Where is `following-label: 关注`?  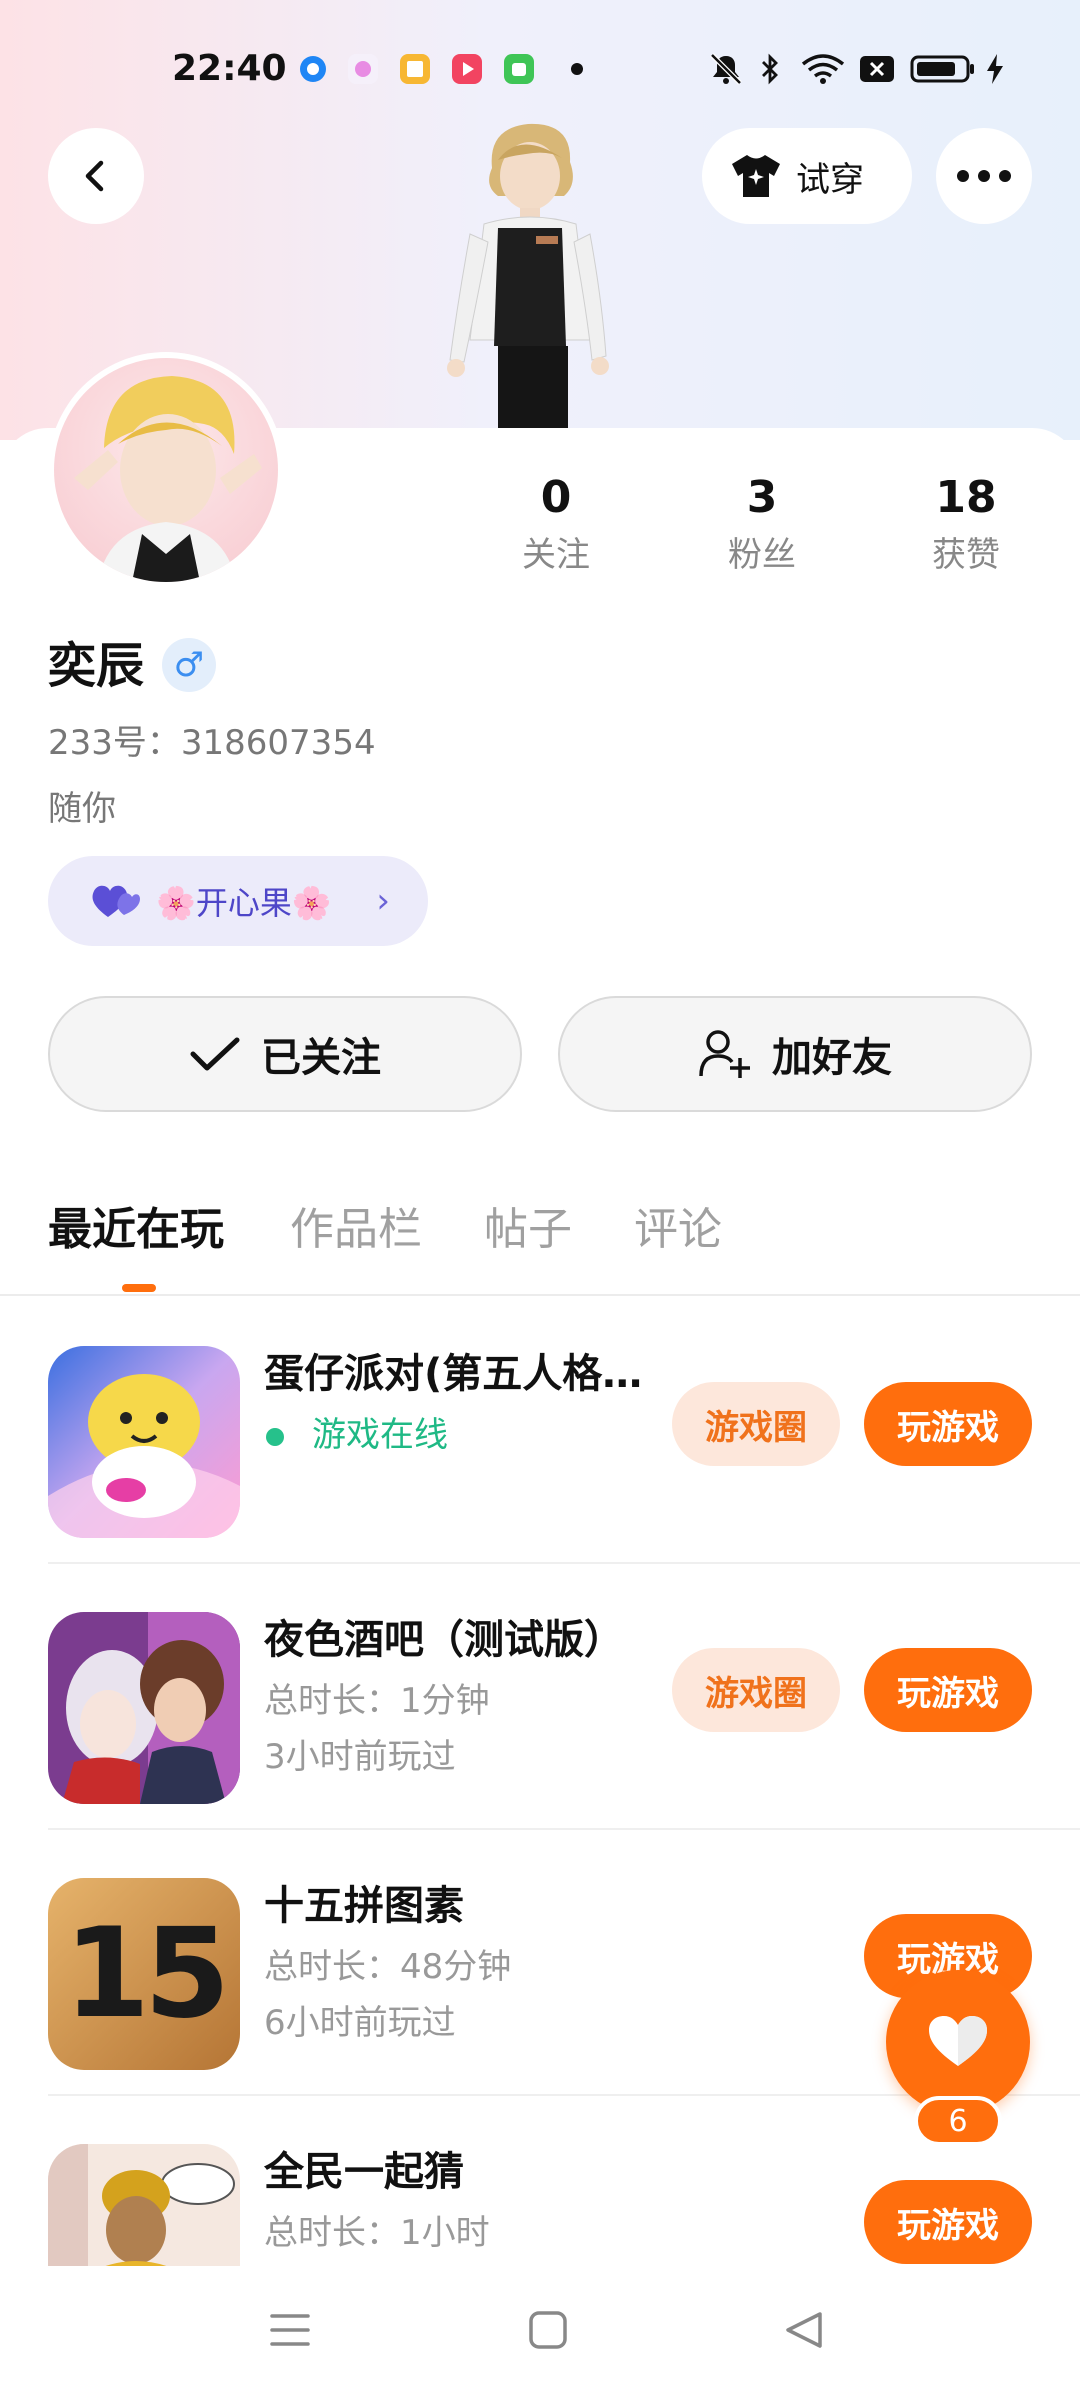 following-label: 关注 is located at coordinates (556, 555).